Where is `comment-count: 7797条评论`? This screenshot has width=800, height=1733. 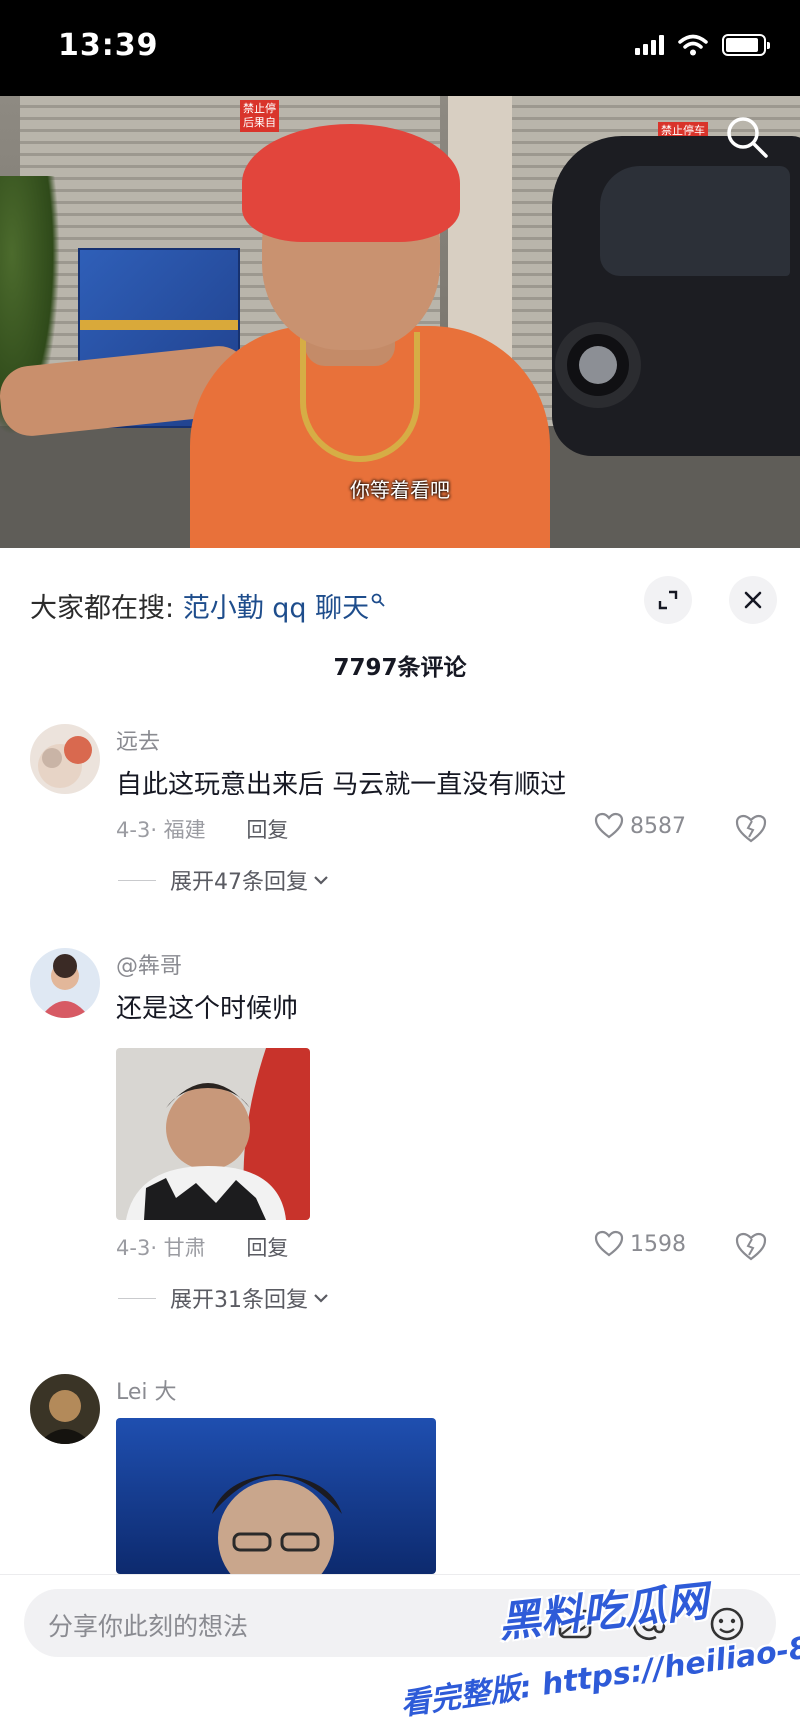 comment-count: 7797条评论 is located at coordinates (400, 668).